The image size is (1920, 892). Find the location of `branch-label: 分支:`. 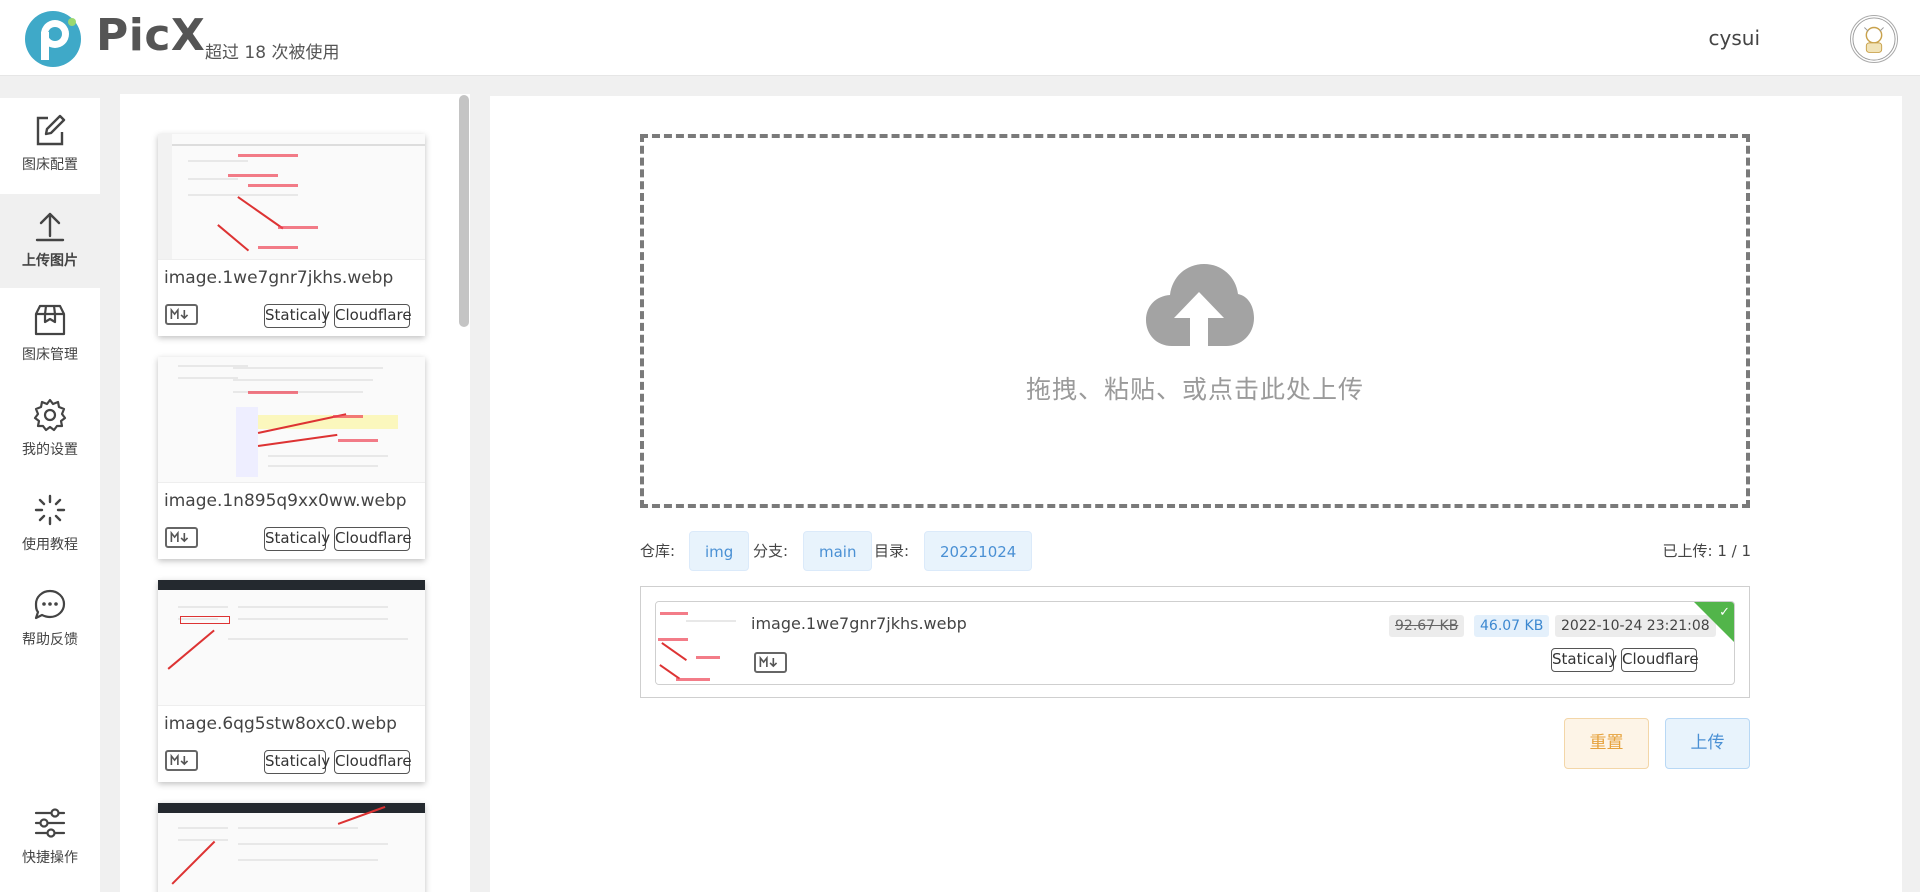

branch-label: 分支: is located at coordinates (771, 551).